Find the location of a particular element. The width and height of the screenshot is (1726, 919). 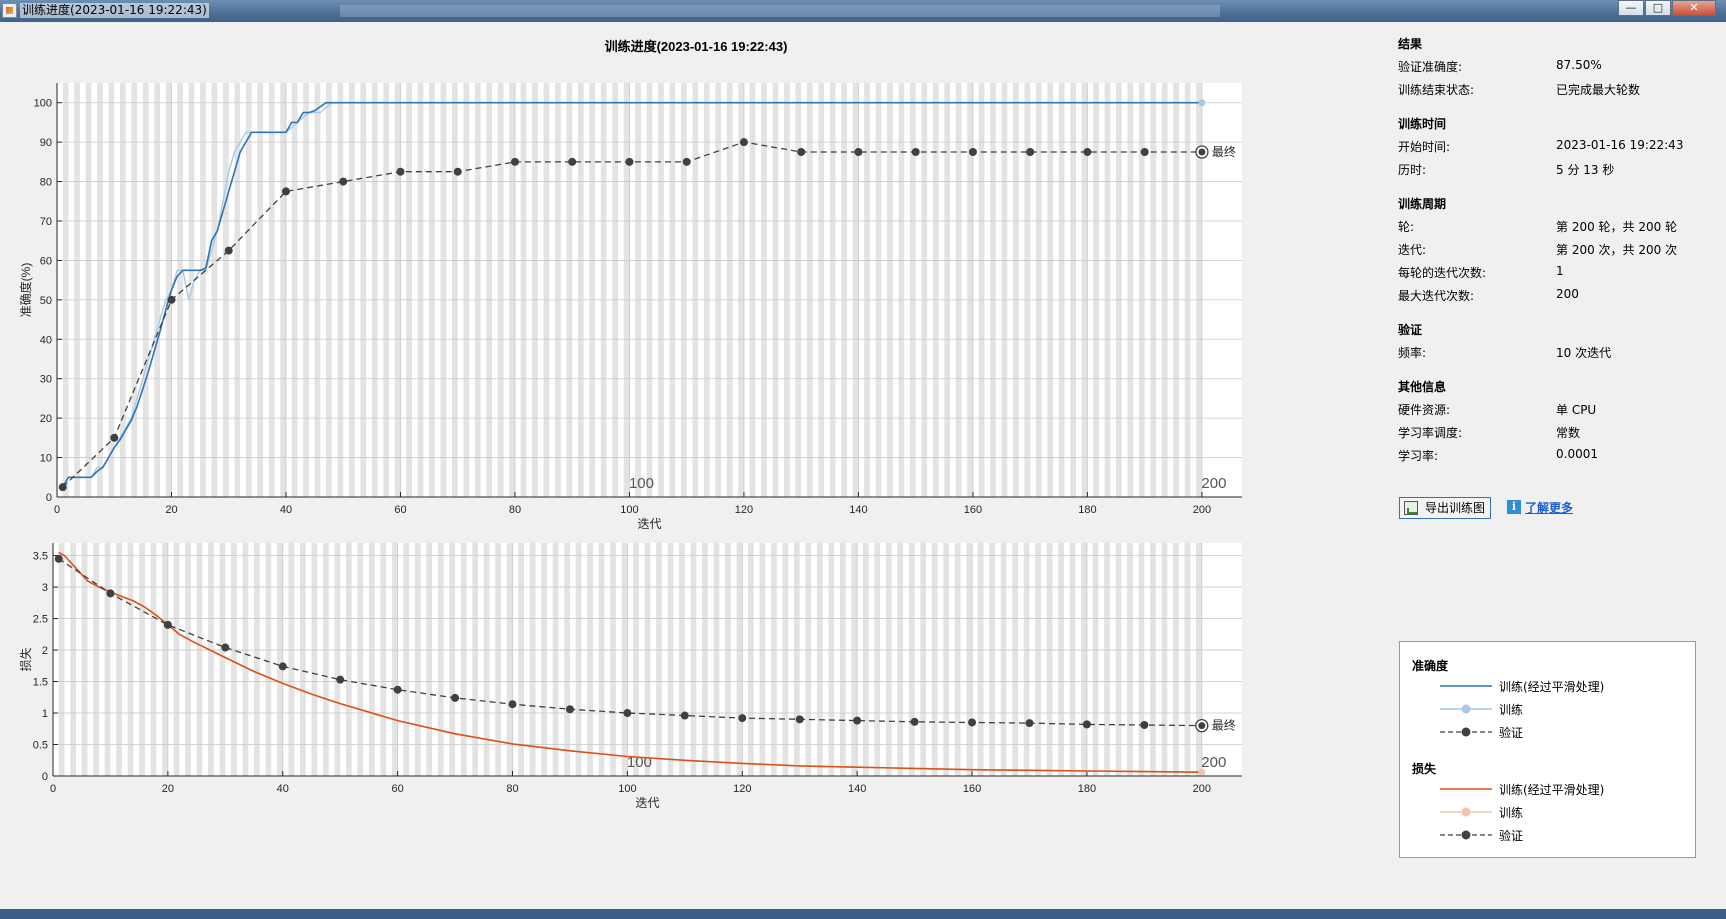

elapsed-label: 历时: is located at coordinates (1412, 170).